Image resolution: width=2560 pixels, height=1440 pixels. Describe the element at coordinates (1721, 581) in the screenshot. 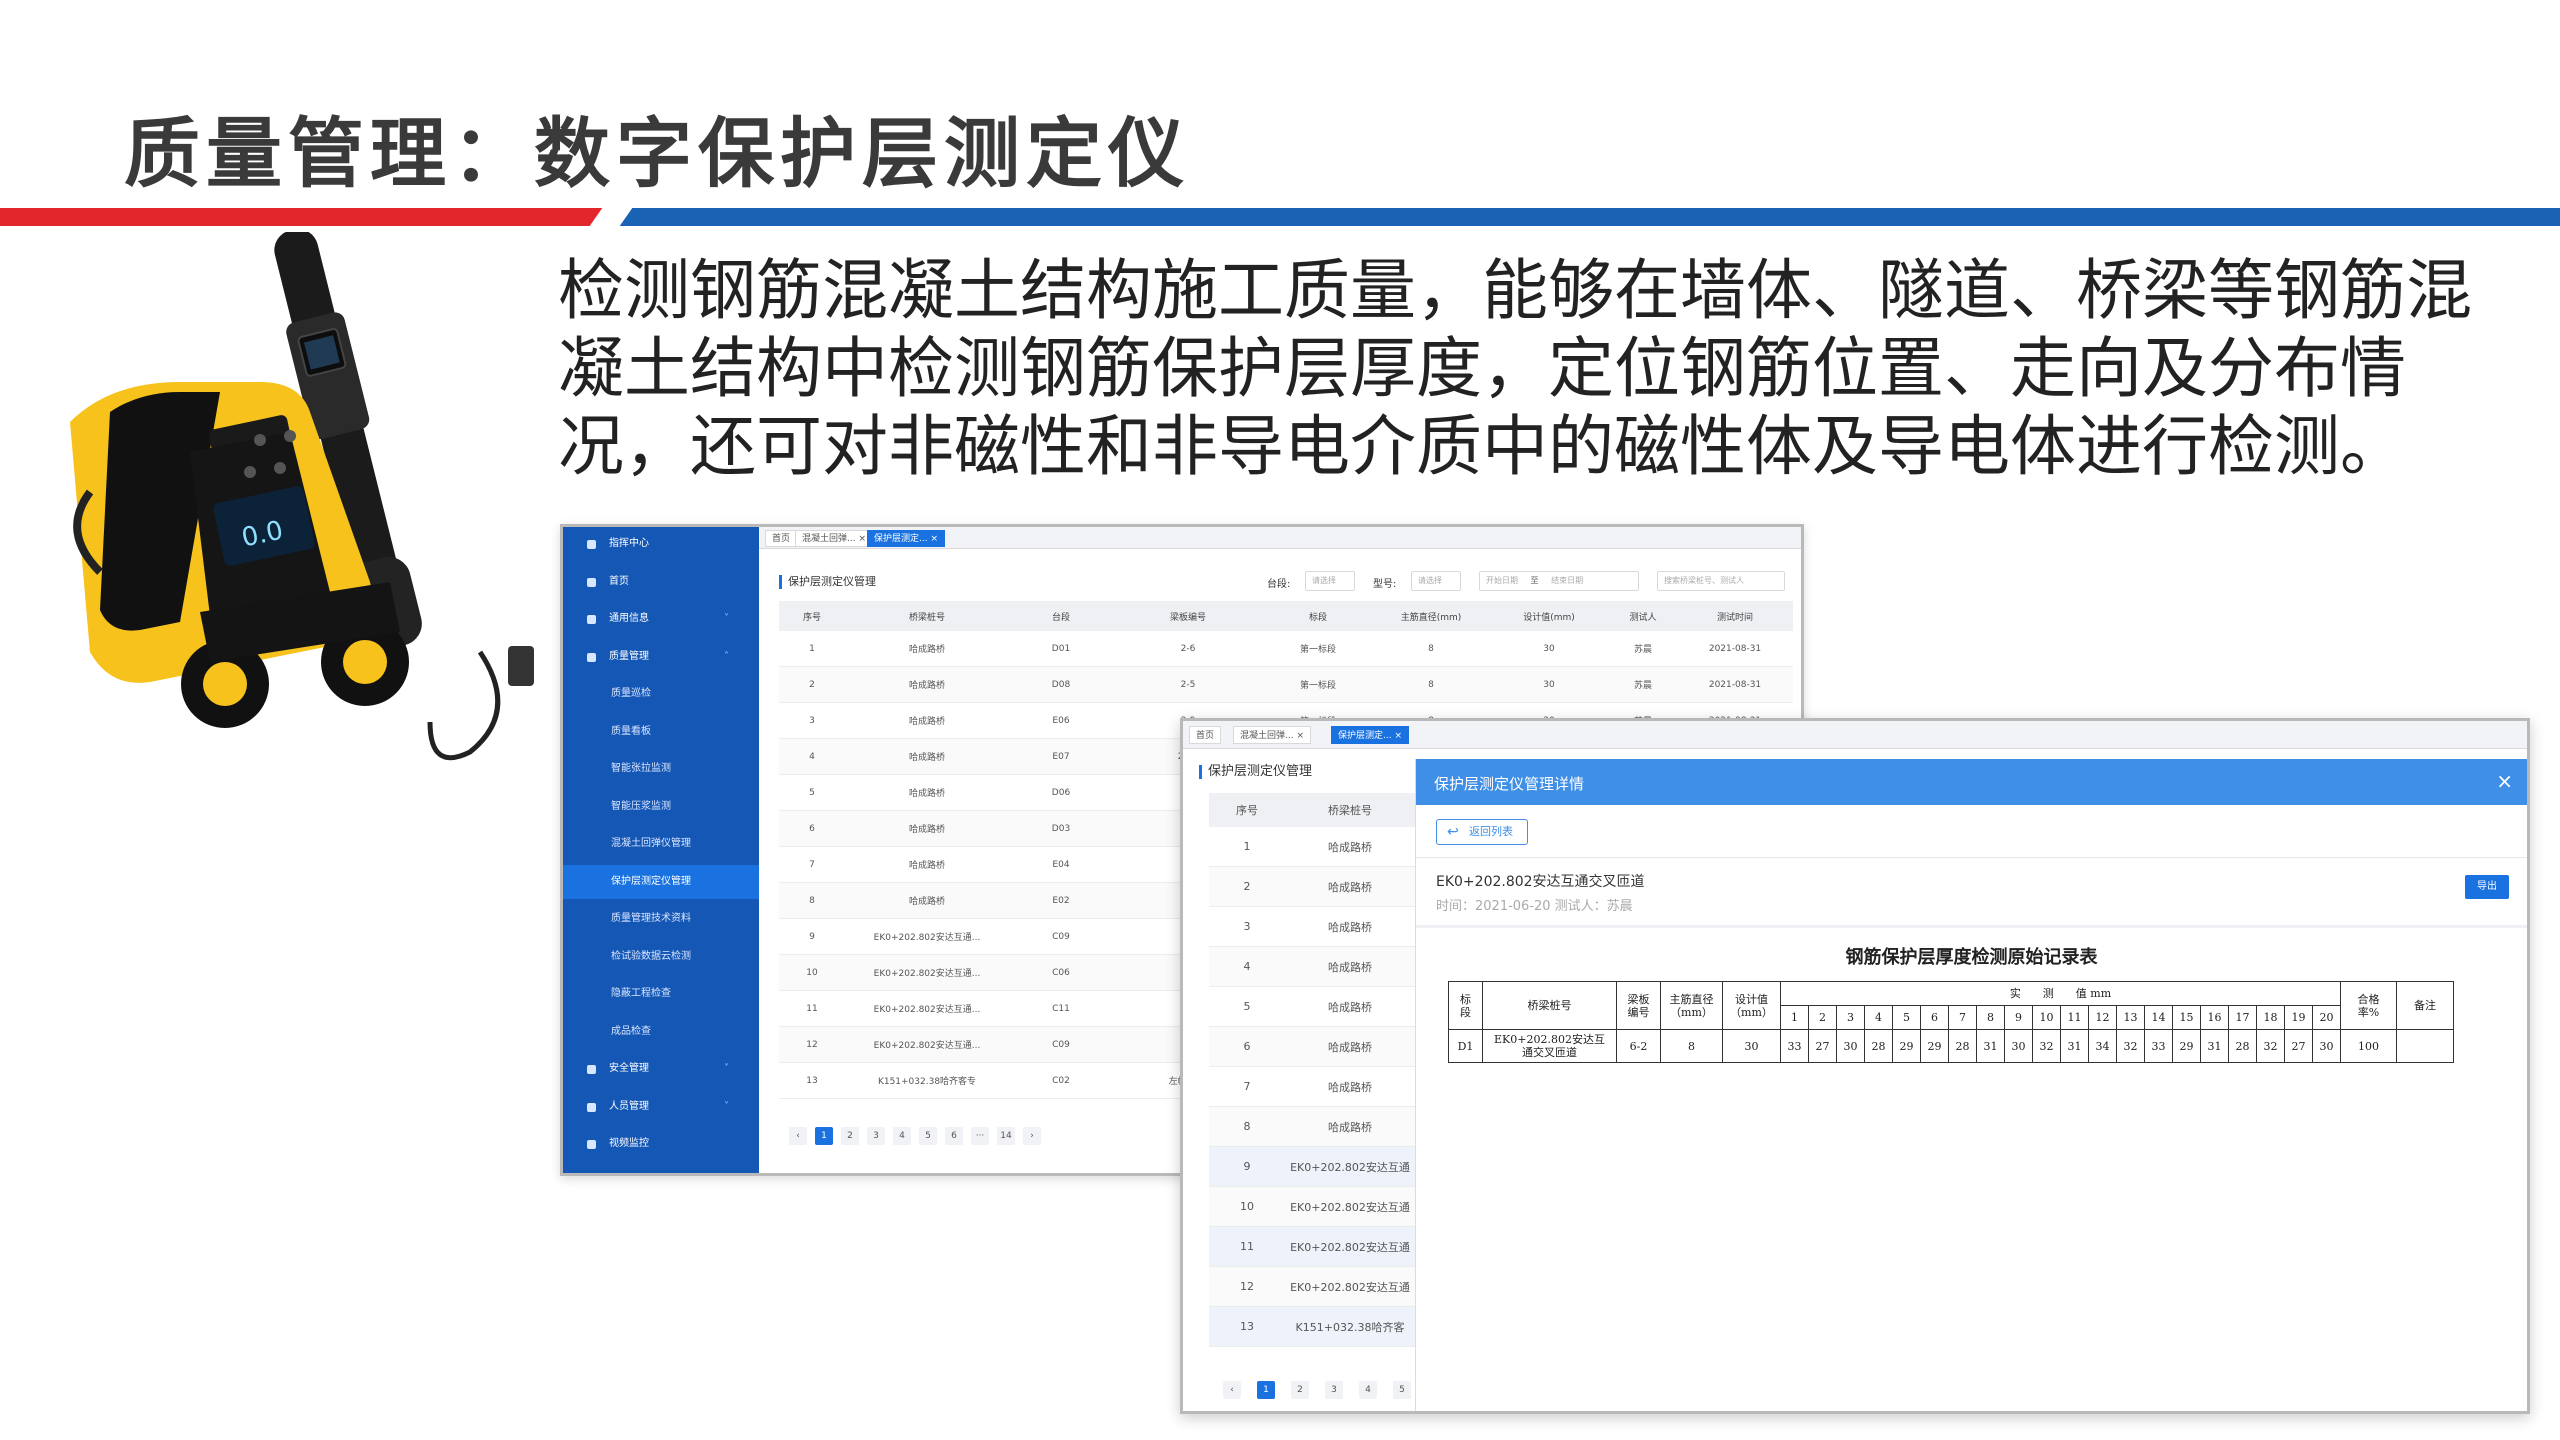

I see `keyword-search-input: 搜索桥梁桩号、测试人` at that location.